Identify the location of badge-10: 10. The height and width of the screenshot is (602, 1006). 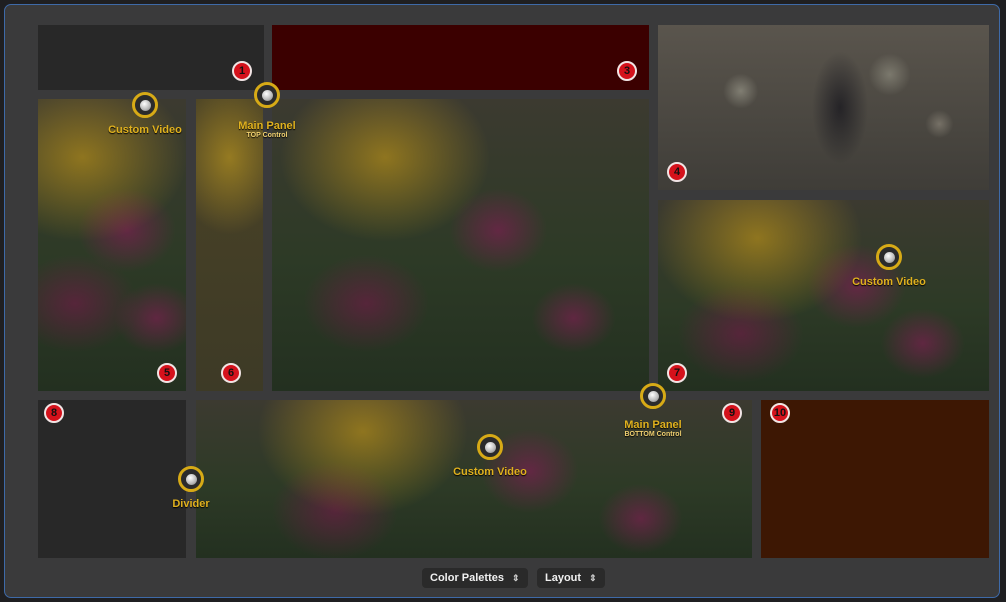
(780, 413).